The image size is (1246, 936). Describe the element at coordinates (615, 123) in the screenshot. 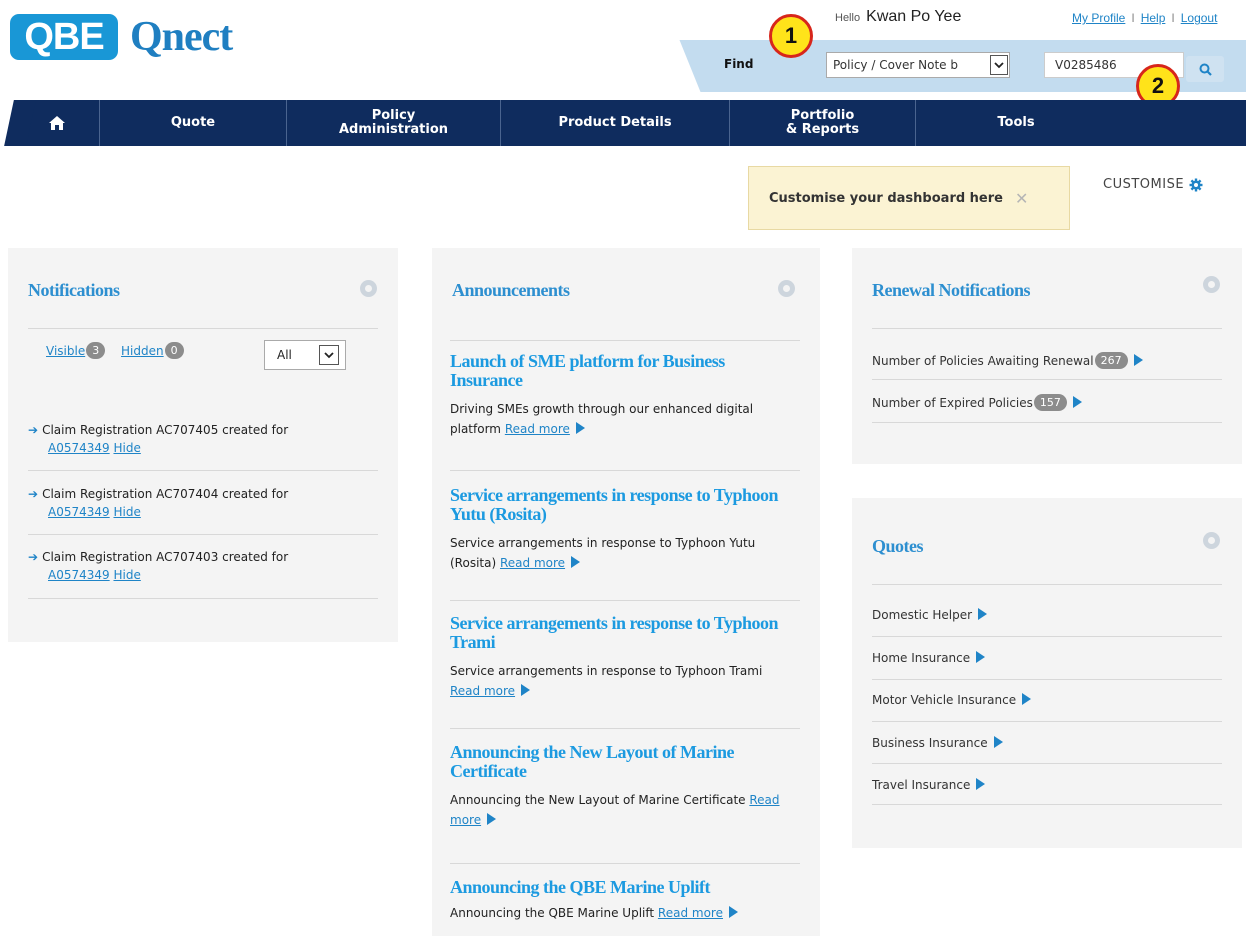

I see `nav-product-details: Product Details` at that location.